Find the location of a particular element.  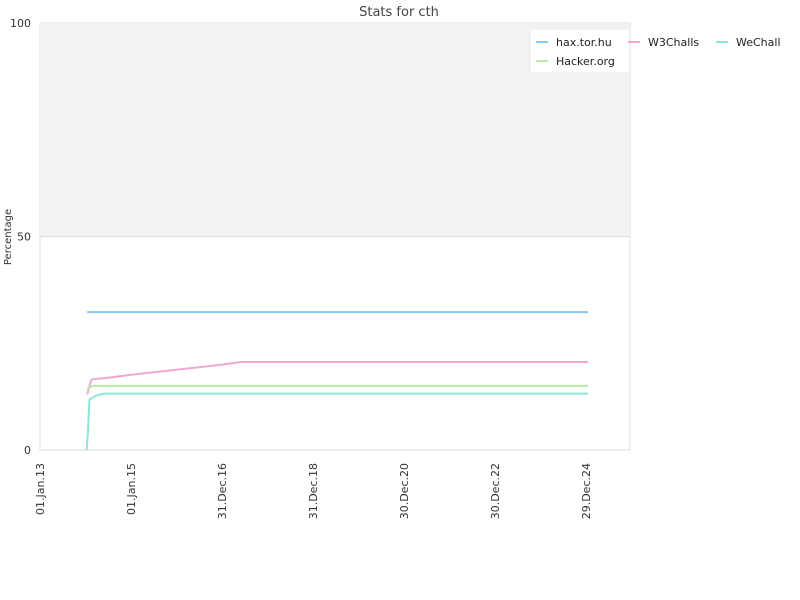

x-tick-label: 29.Dec.24 is located at coordinates (586, 491).